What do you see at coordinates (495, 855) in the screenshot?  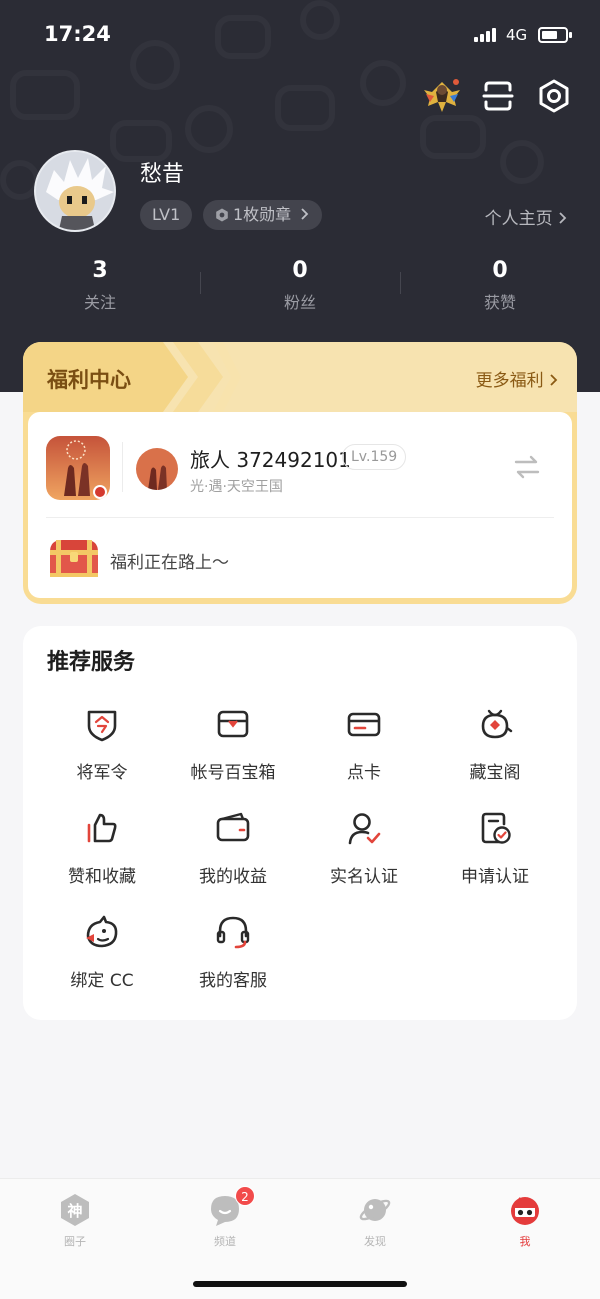 I see `service-apply-certification: 申请认证` at bounding box center [495, 855].